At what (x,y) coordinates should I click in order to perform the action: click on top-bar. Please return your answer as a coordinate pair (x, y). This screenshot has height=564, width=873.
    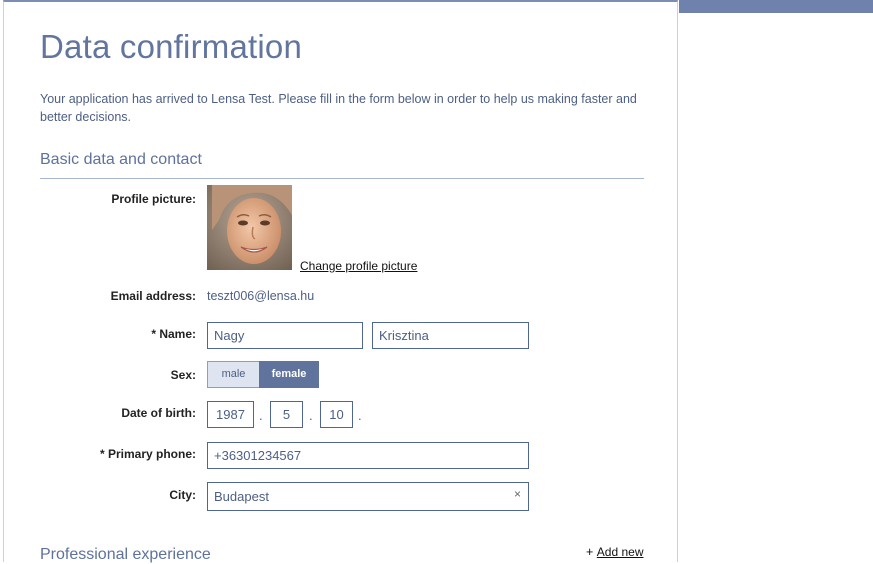
    Looking at the image, I should click on (776, 6).